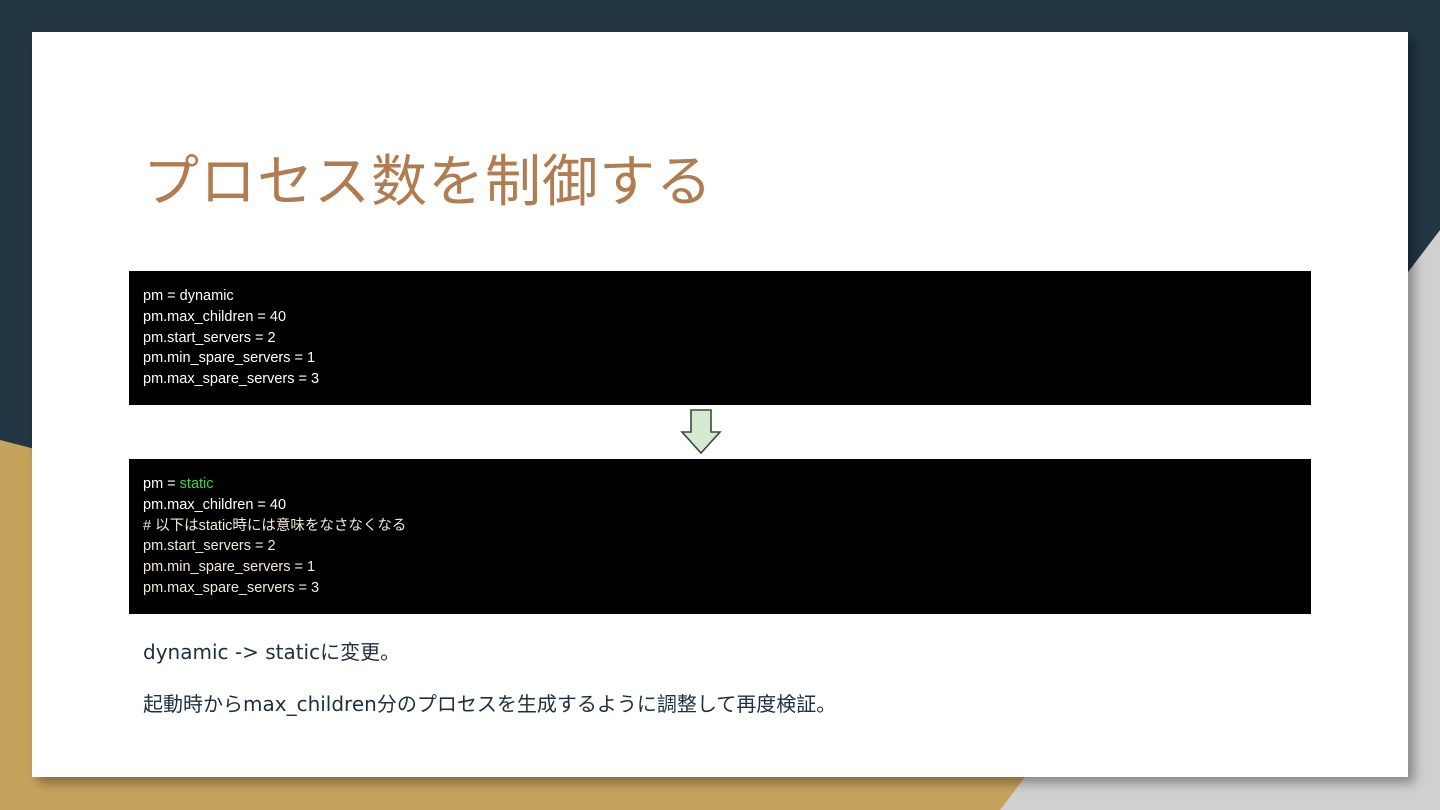 This screenshot has height=810, width=1440. What do you see at coordinates (196, 484) in the screenshot?
I see `code-highlight-static: static` at bounding box center [196, 484].